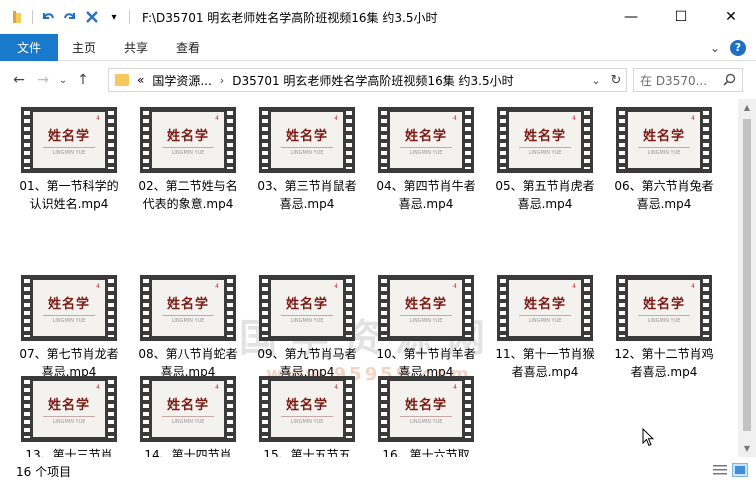 This screenshot has height=485, width=756. I want to click on window-controls: — ☐ ✕, so click(681, 17).